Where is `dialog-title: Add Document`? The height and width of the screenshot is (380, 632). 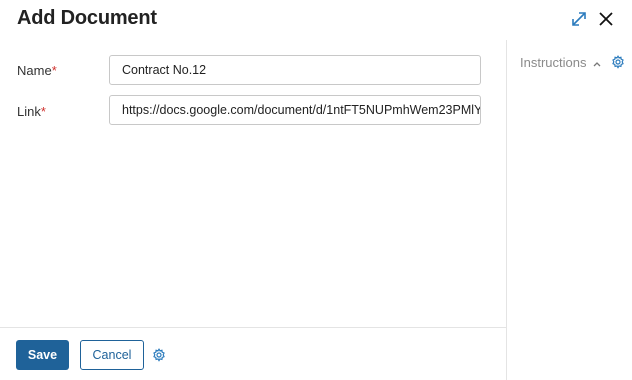
dialog-title: Add Document is located at coordinates (87, 18).